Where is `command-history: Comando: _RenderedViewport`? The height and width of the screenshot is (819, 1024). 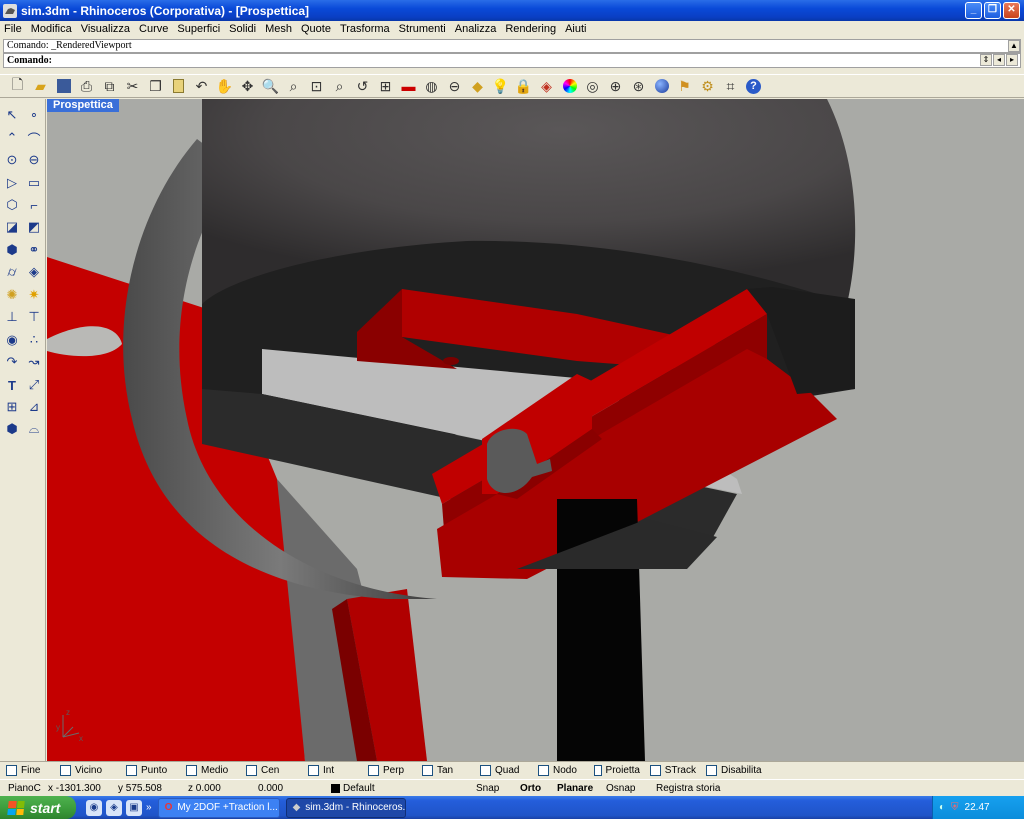
command-history: Comando: _RenderedViewport is located at coordinates (512, 46).